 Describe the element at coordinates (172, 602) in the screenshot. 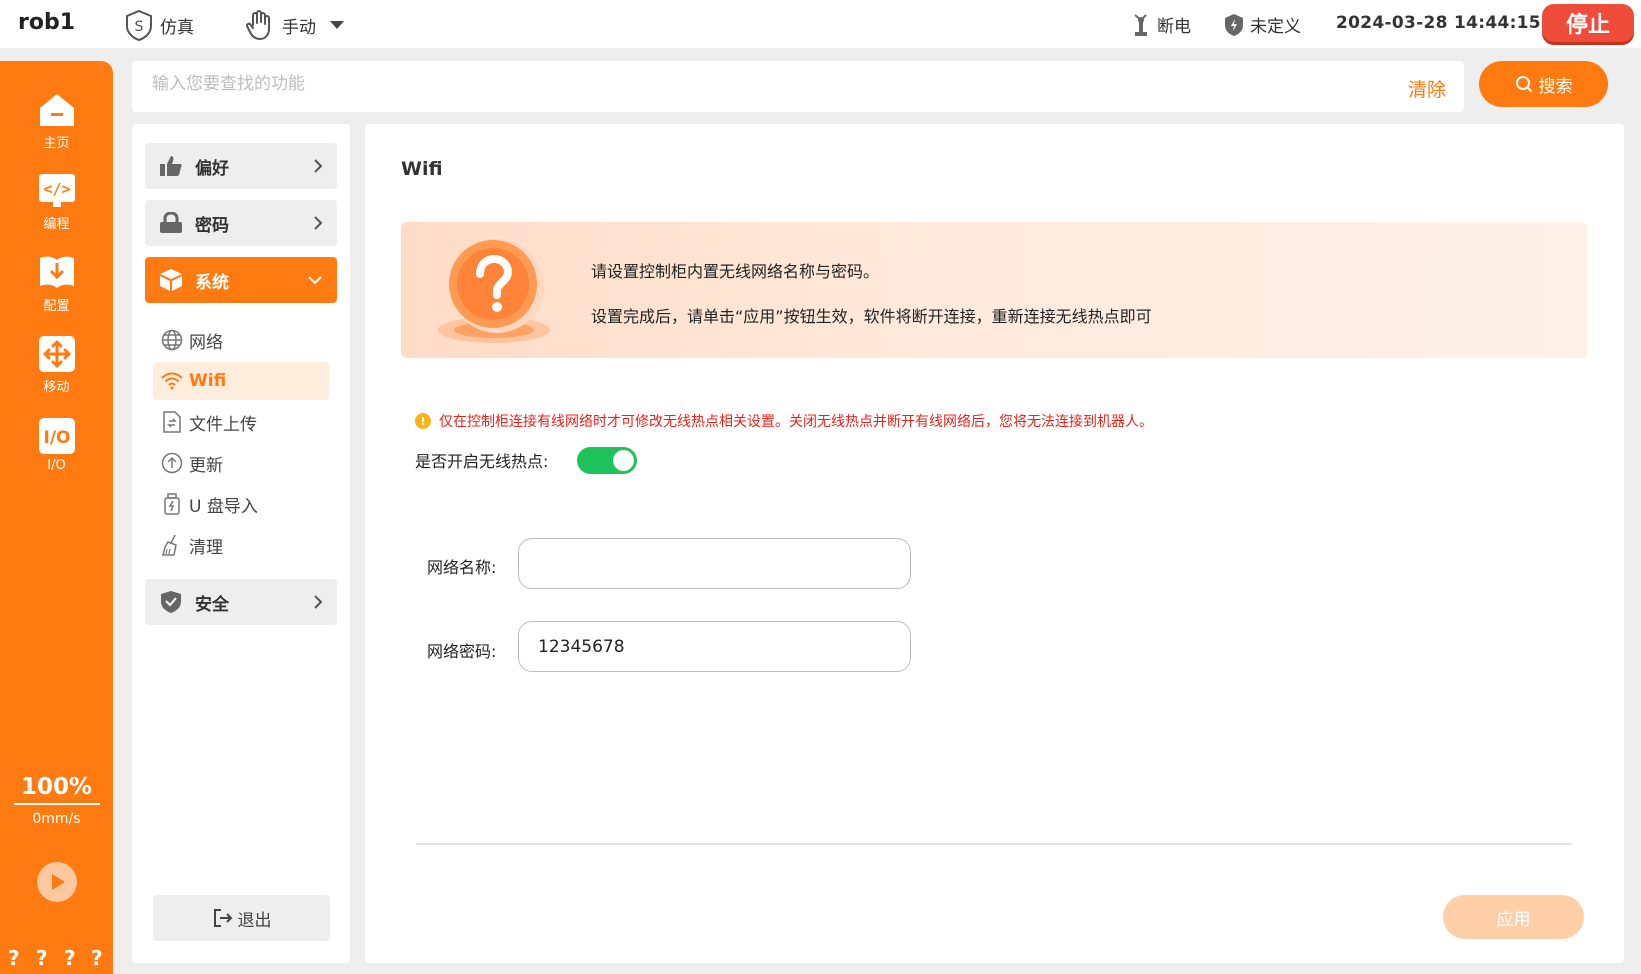

I see `shield-check-icon` at that location.